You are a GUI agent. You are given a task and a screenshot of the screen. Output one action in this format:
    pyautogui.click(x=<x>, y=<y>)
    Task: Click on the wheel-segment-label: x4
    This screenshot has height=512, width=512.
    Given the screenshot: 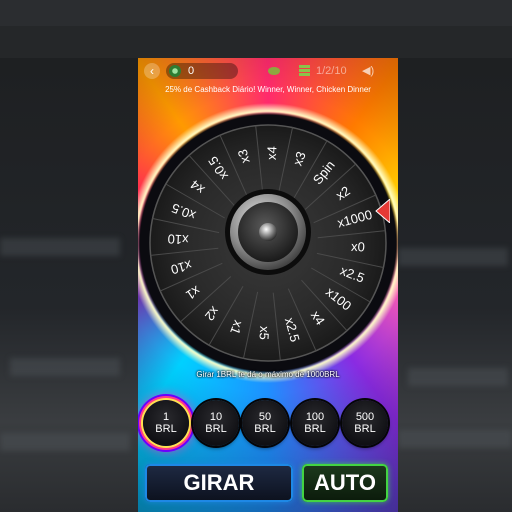 What is the action you would take?
    pyautogui.click(x=272, y=153)
    